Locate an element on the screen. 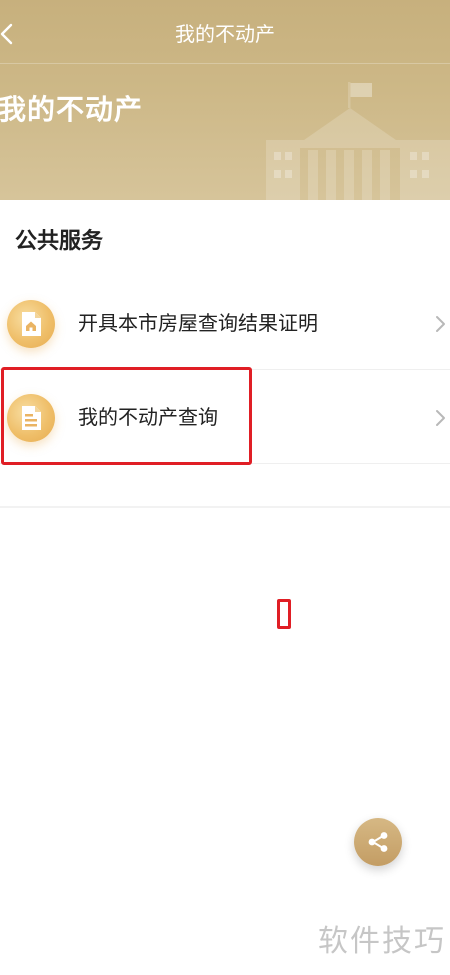 Image resolution: width=450 pixels, height=975 pixels. section-title: 公共服务 is located at coordinates (59, 241).